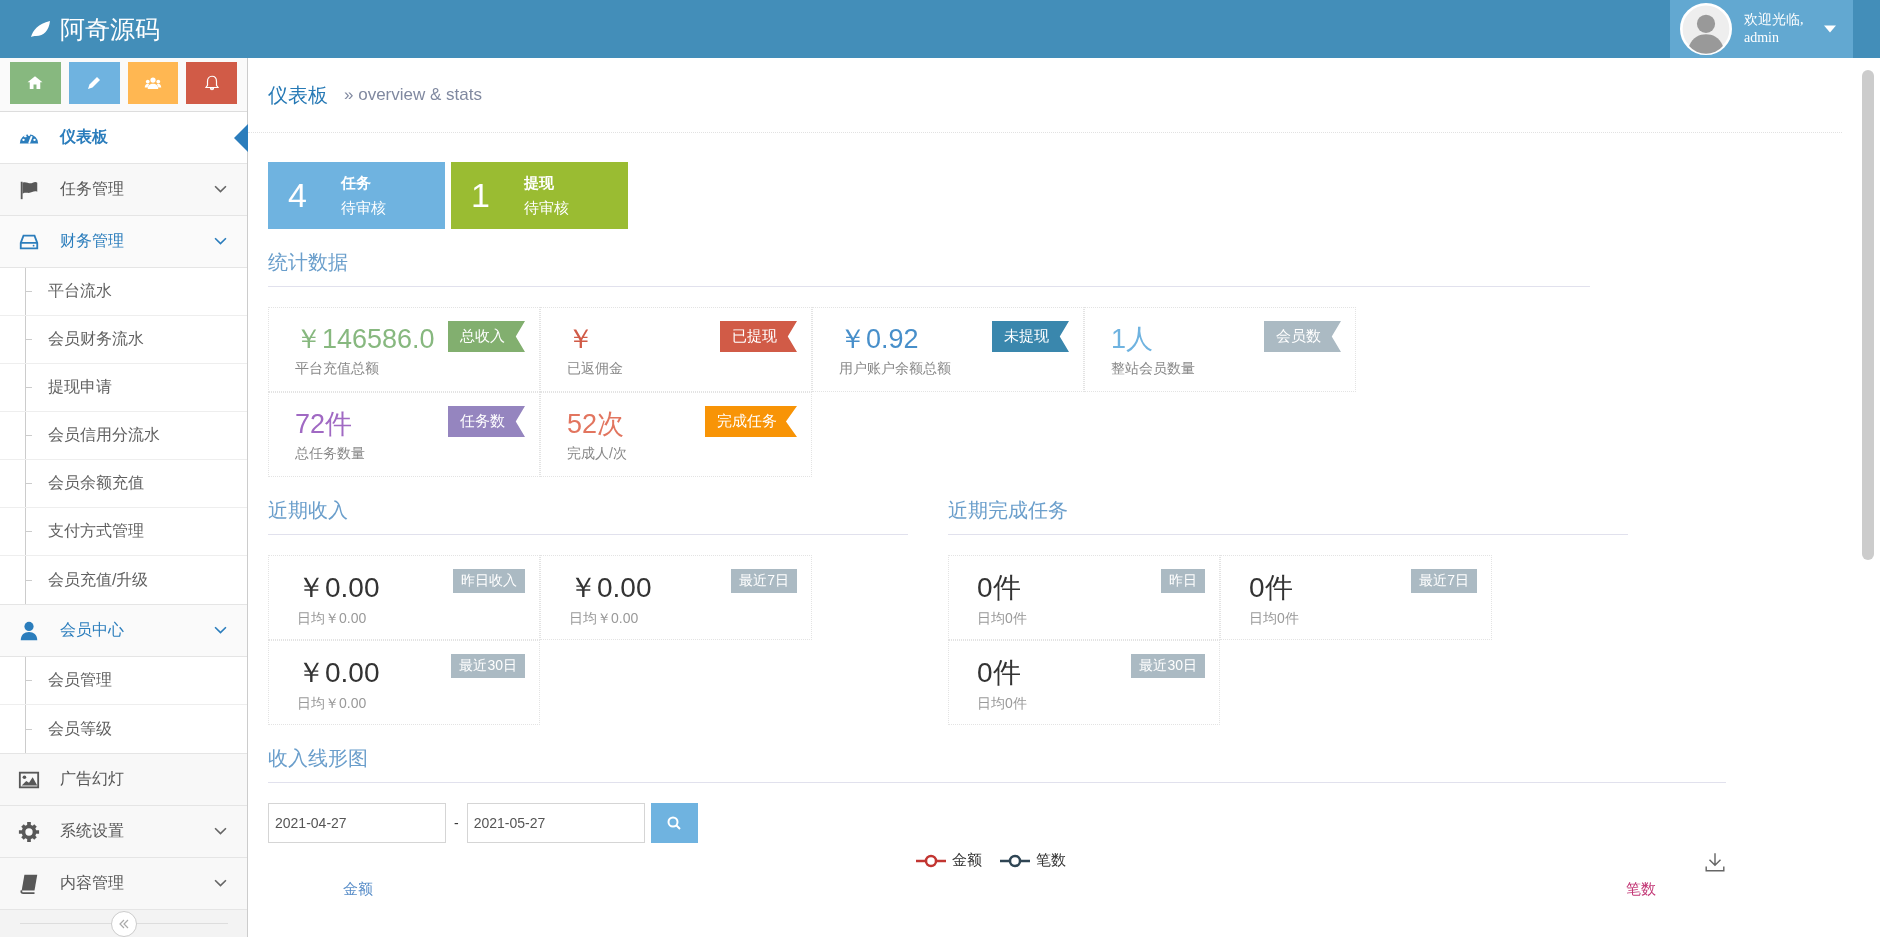 The height and width of the screenshot is (937, 1880). What do you see at coordinates (123, 436) in the screenshot?
I see `submenu-item: 会员信用分流水` at bounding box center [123, 436].